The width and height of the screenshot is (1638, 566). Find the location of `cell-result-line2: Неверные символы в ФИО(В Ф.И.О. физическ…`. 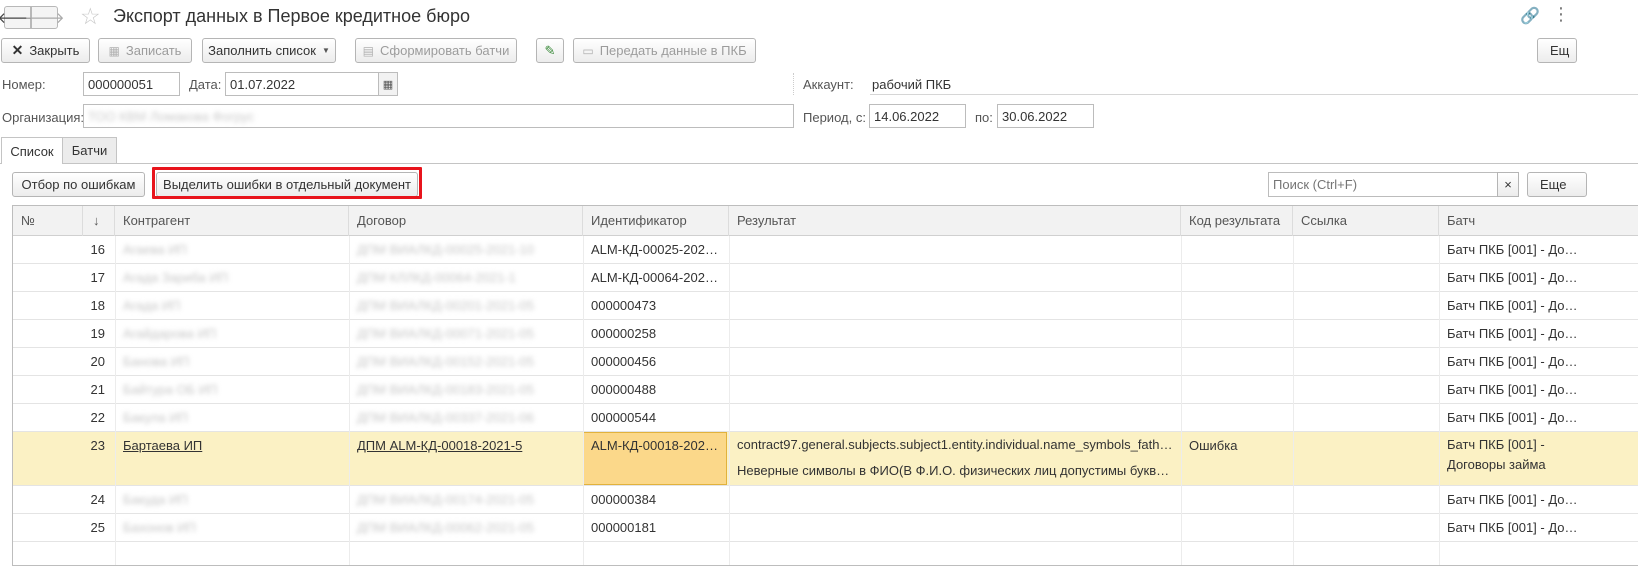

cell-result-line2: Неверные символы в ФИО(В Ф.И.О. физическ… is located at coordinates (955, 470).